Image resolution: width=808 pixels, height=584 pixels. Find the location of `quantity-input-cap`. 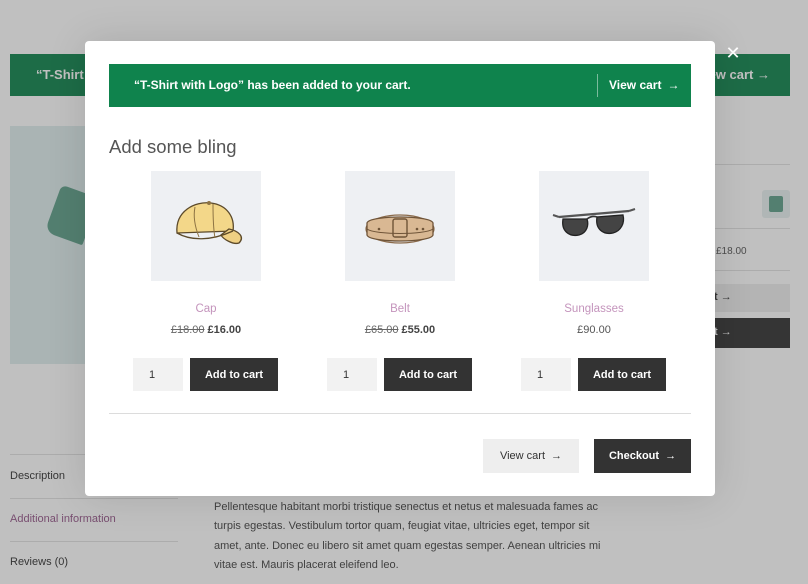

quantity-input-cap is located at coordinates (158, 374).